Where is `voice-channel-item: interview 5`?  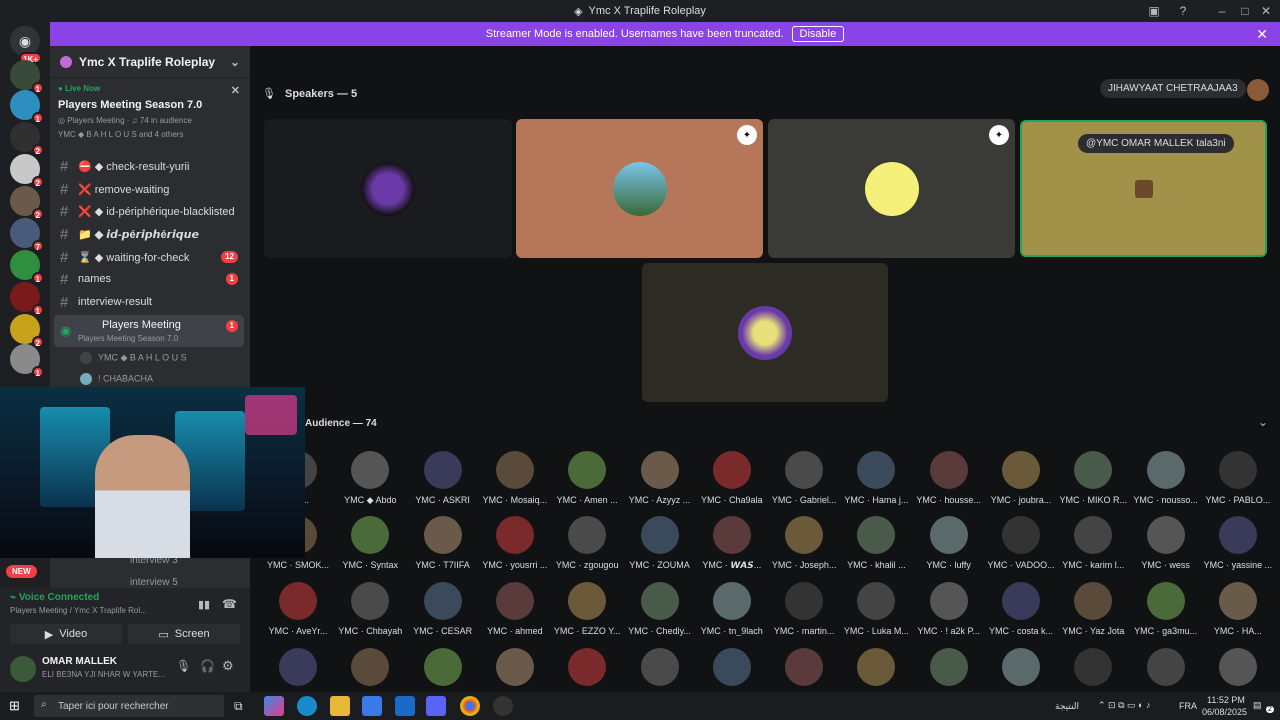 voice-channel-item: interview 5 is located at coordinates (154, 582).